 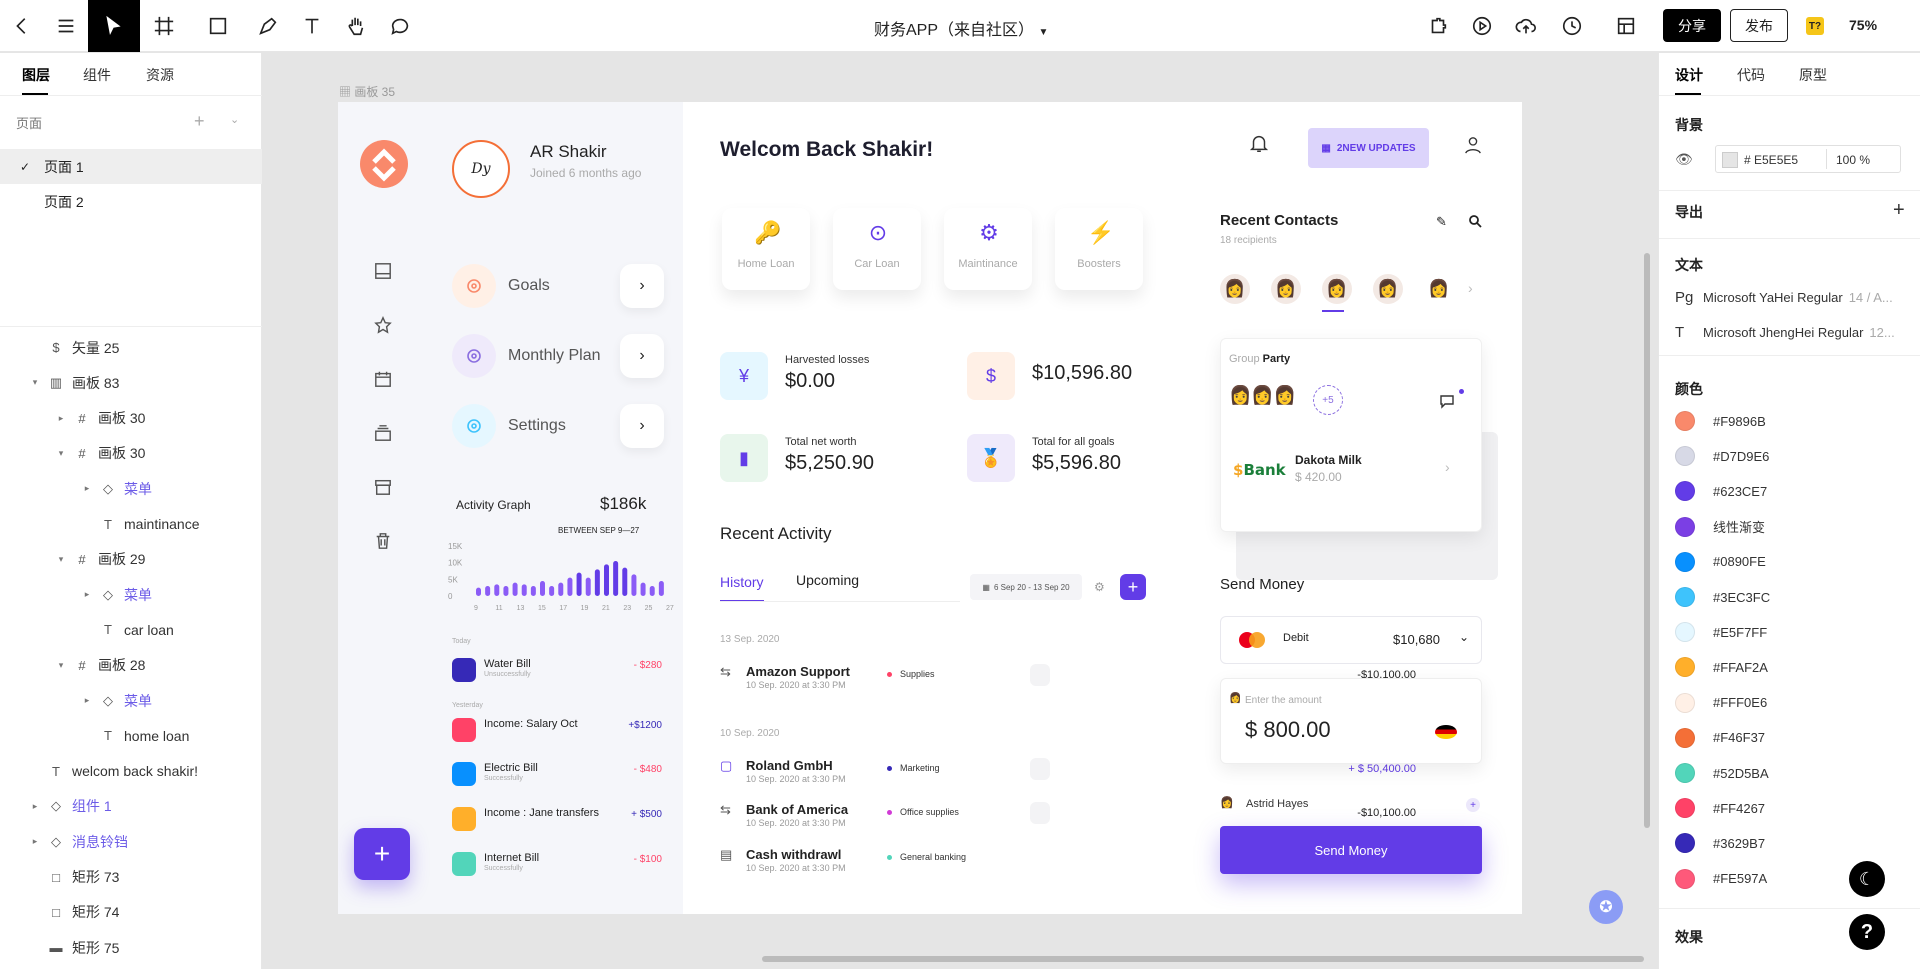 What do you see at coordinates (481, 169) in the screenshot?
I see `avatar: Dy` at bounding box center [481, 169].